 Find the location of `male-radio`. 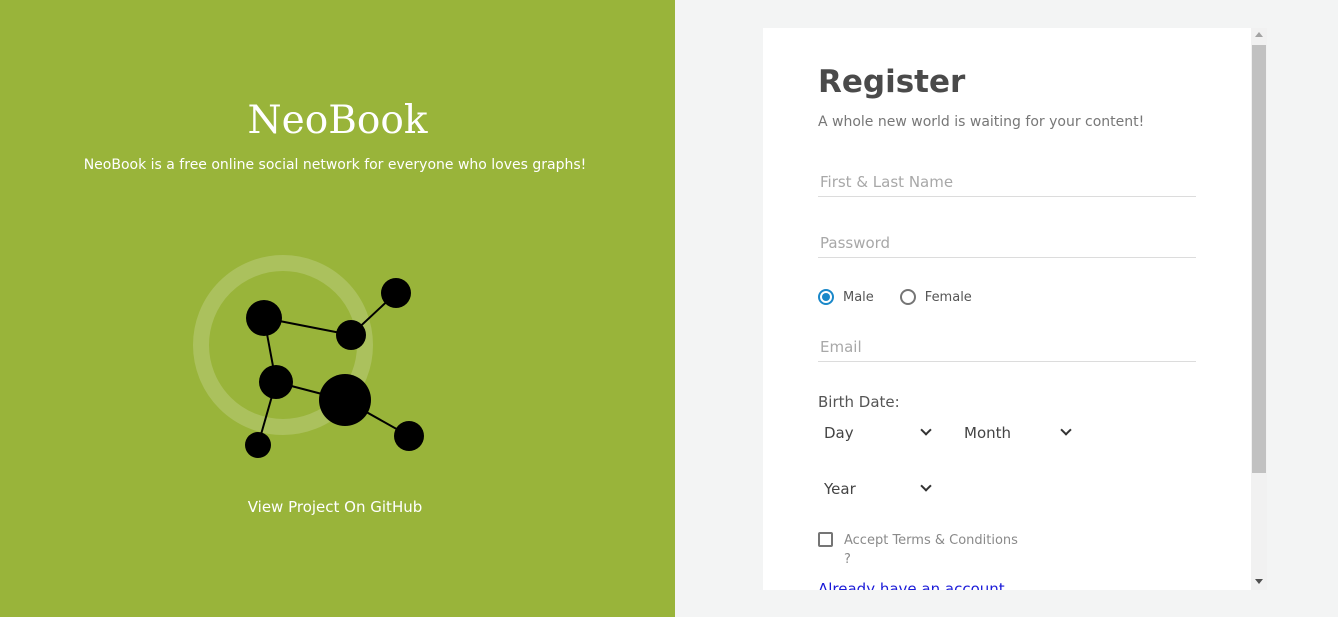

male-radio is located at coordinates (826, 297).